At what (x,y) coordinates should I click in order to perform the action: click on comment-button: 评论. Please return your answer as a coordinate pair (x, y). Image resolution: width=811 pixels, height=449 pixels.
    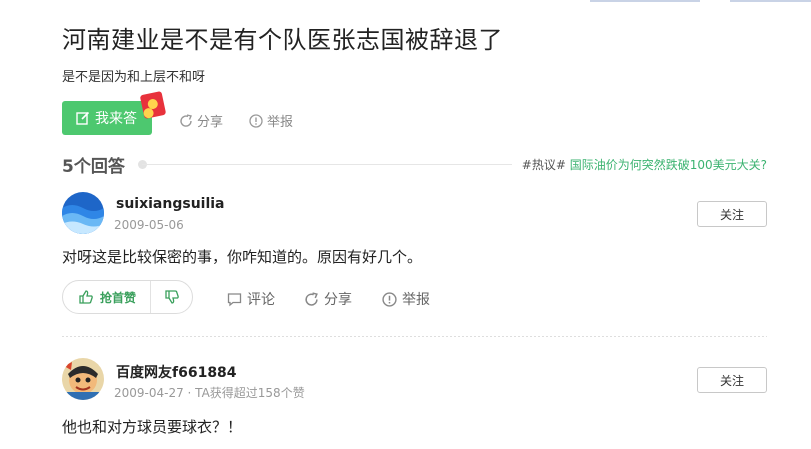
    Looking at the image, I should click on (251, 299).